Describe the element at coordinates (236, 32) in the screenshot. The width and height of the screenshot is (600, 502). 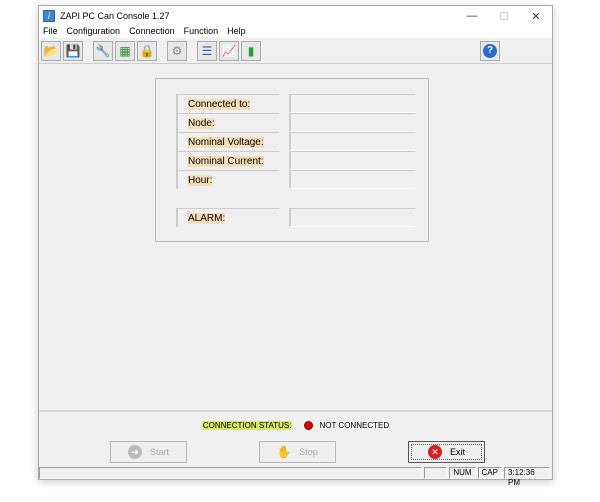
I see `menu-help: Help` at that location.